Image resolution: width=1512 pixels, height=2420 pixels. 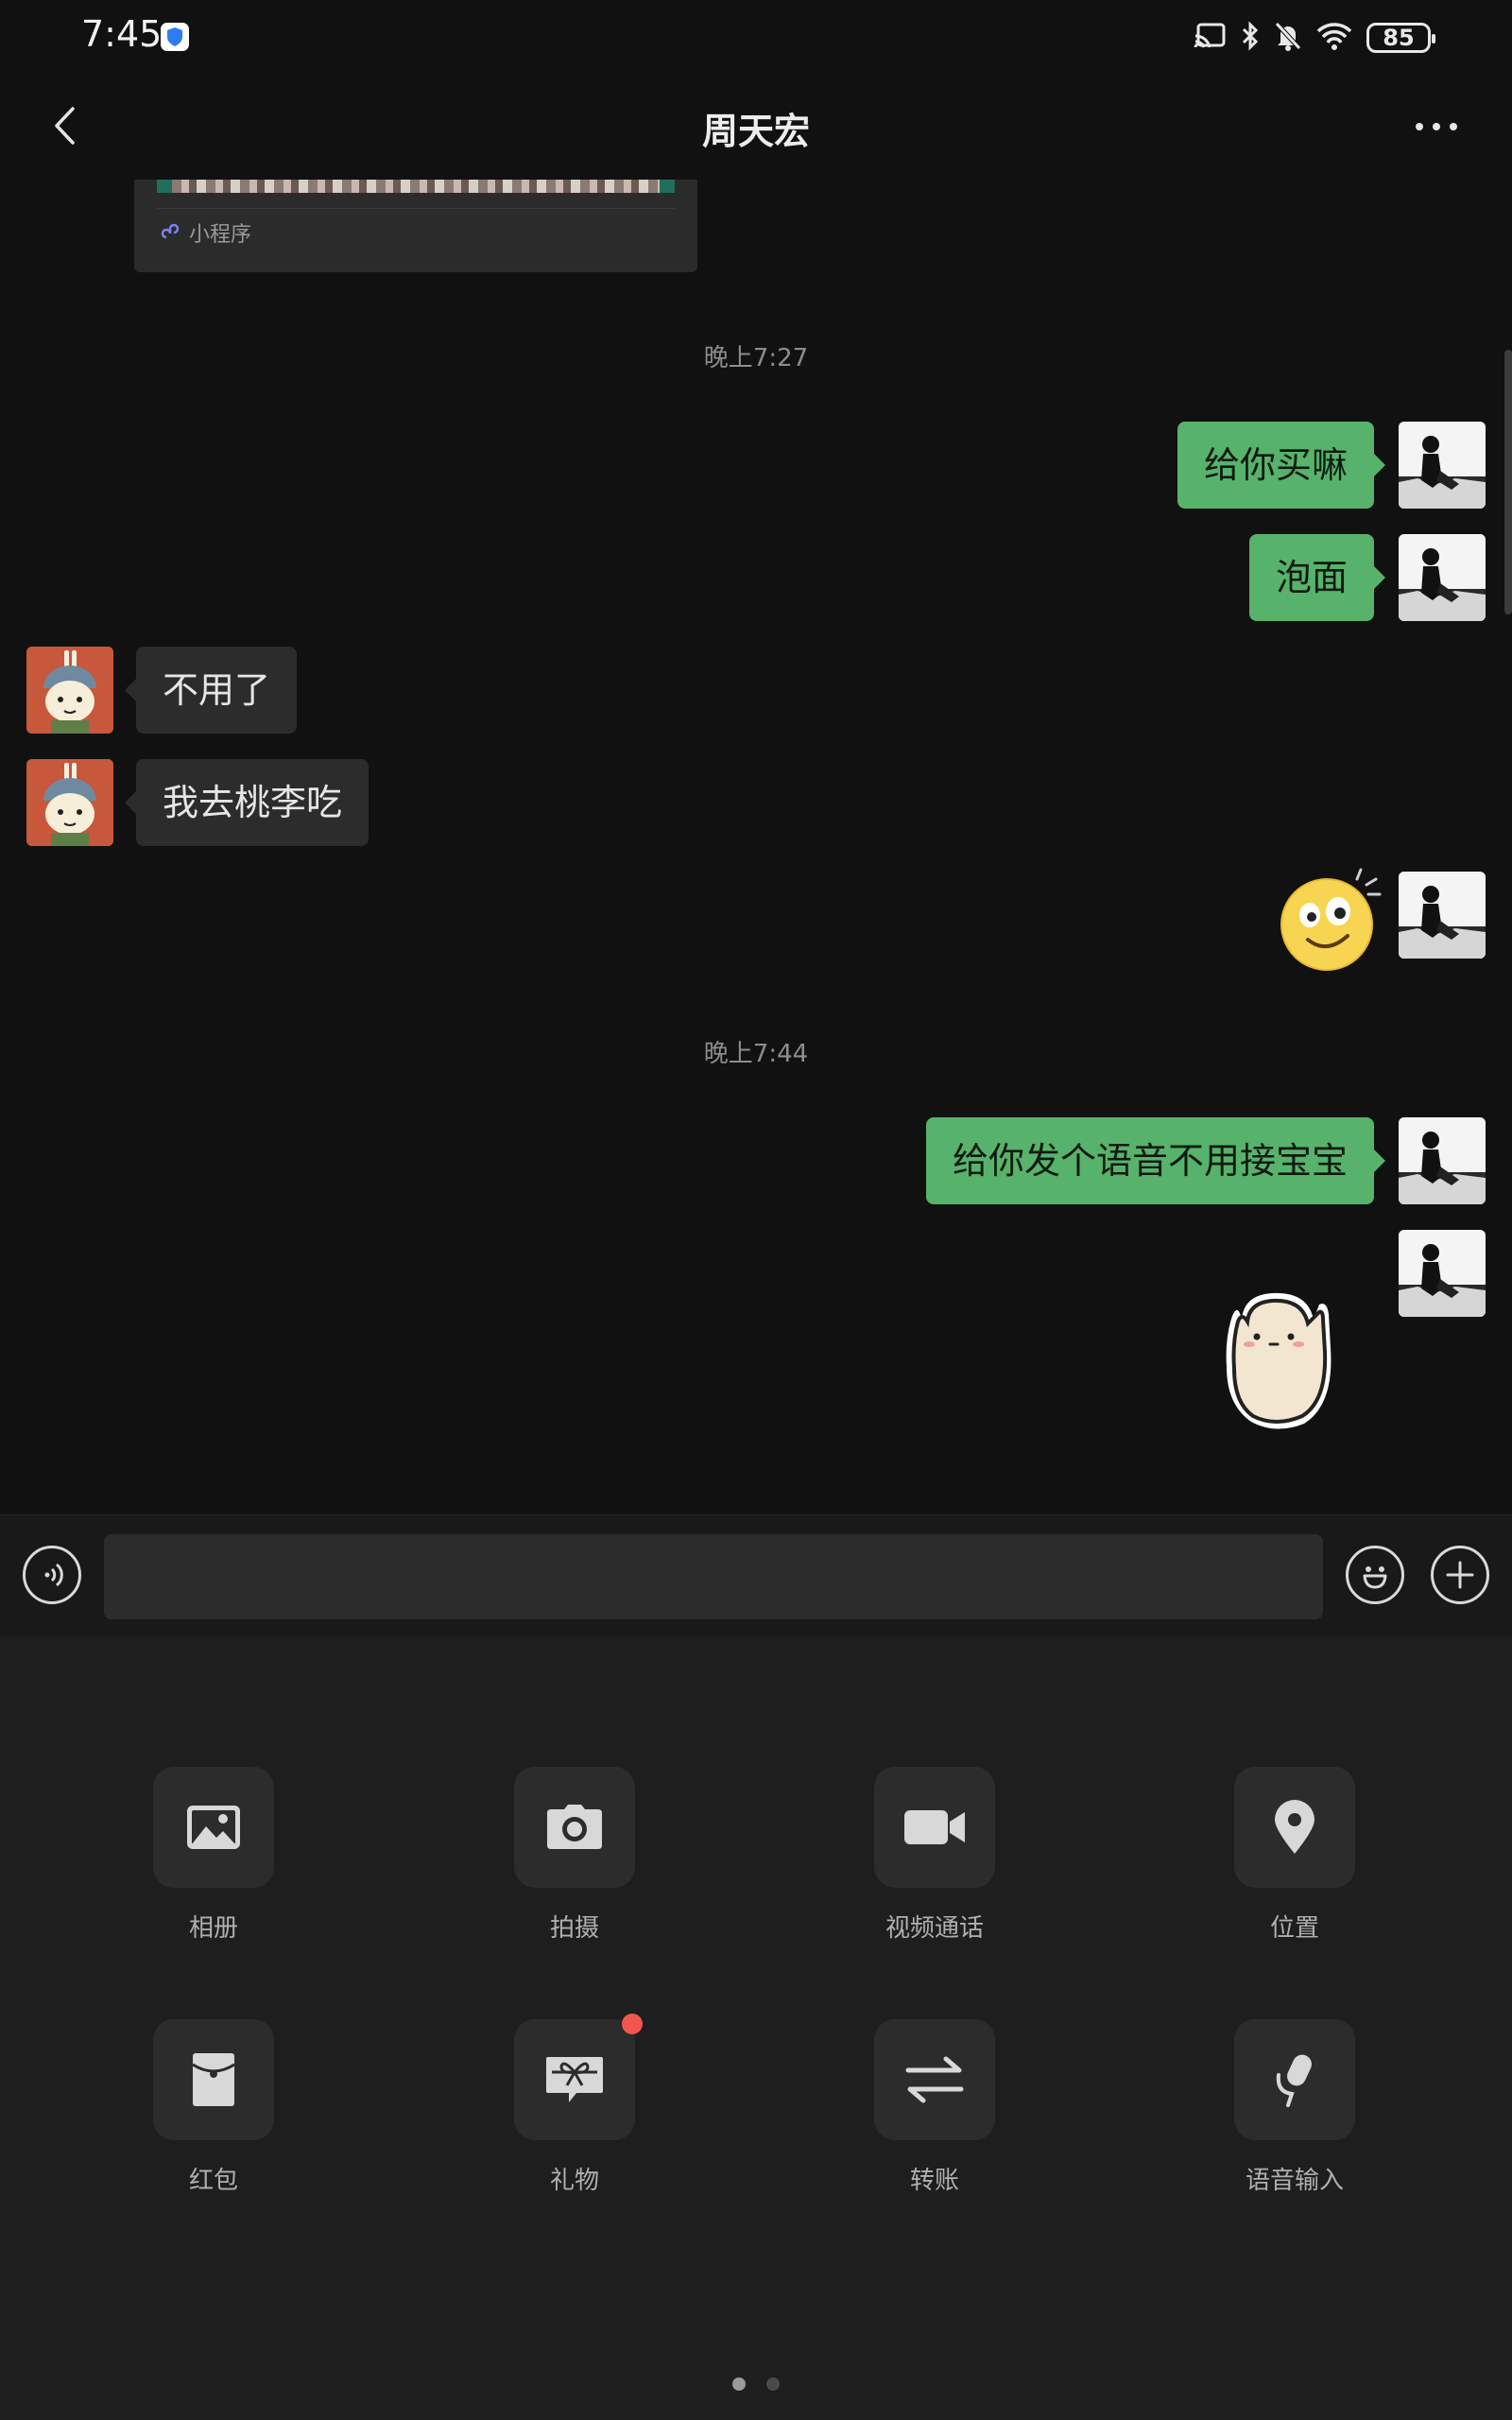 I want to click on action-label: 红包, so click(x=213, y=2181).